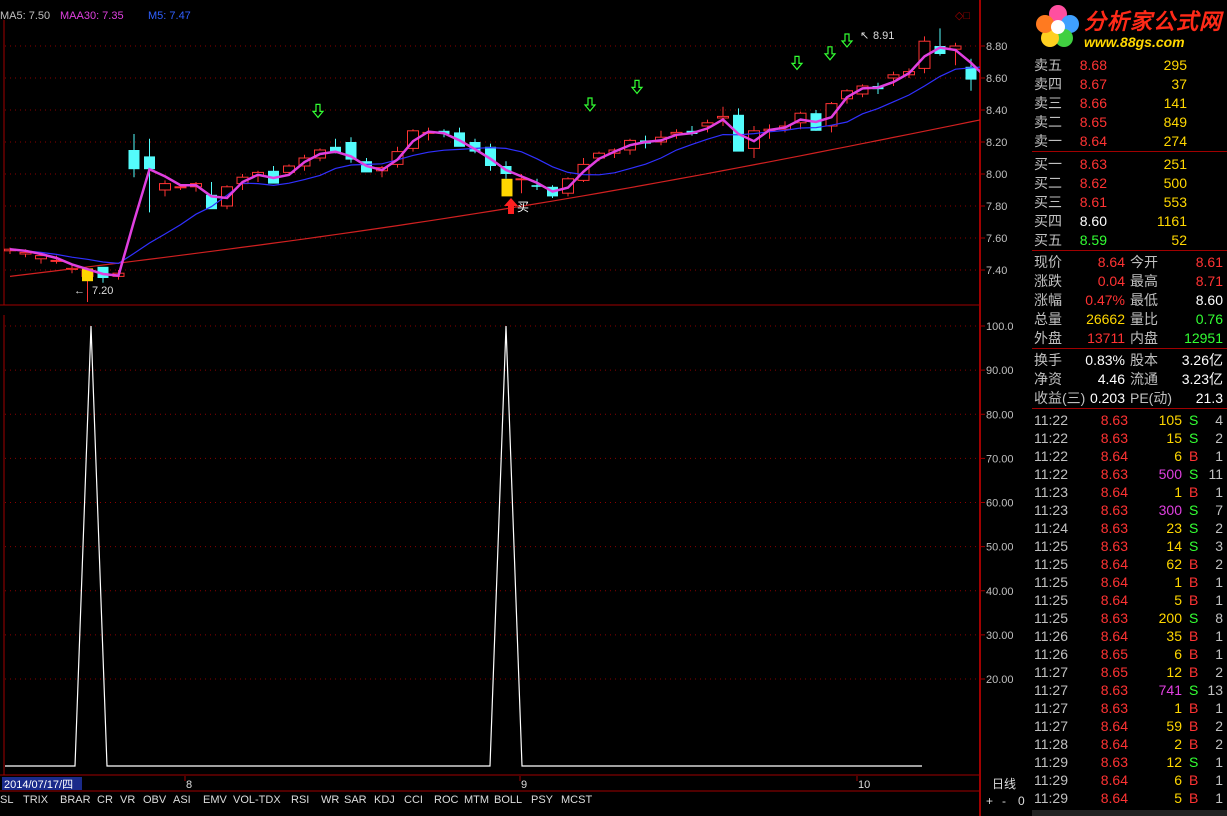  Describe the element at coordinates (1051, 672) in the screenshot. I see `tick-time: 11:27` at that location.